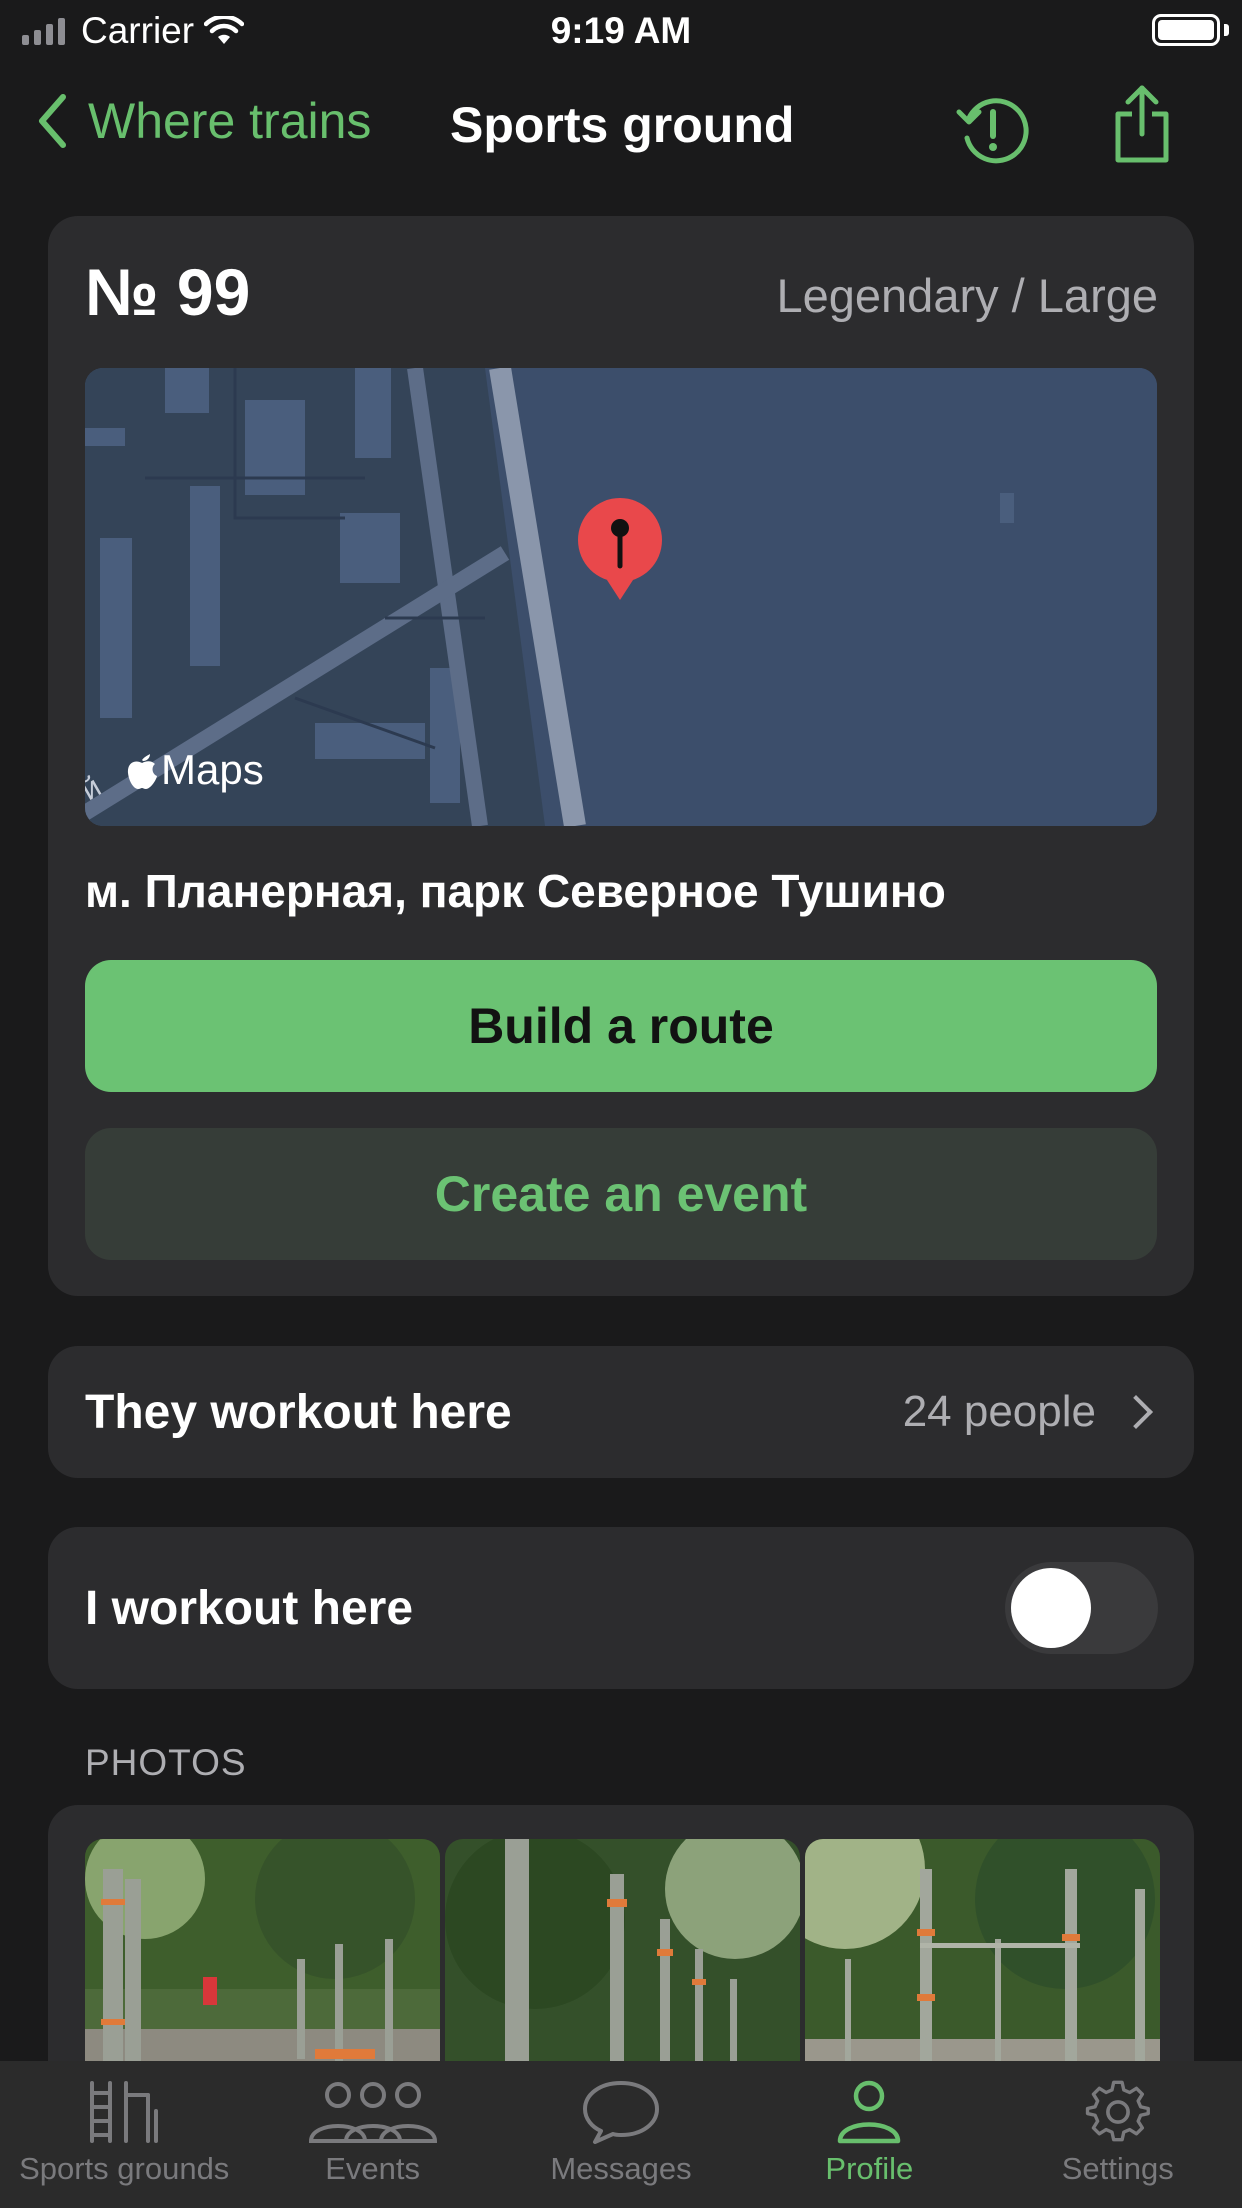 This screenshot has width=1242, height=2208. Describe the element at coordinates (372, 2112) in the screenshot. I see `group-icon` at that location.